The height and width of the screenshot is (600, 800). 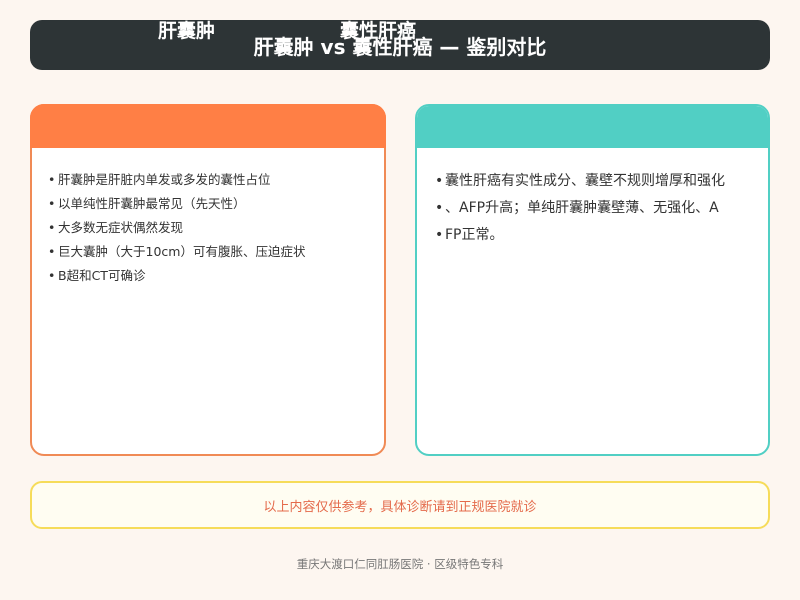 What do you see at coordinates (187, 31) in the screenshot?
I see `liver-cyst-heading: 肝囊肿` at bounding box center [187, 31].